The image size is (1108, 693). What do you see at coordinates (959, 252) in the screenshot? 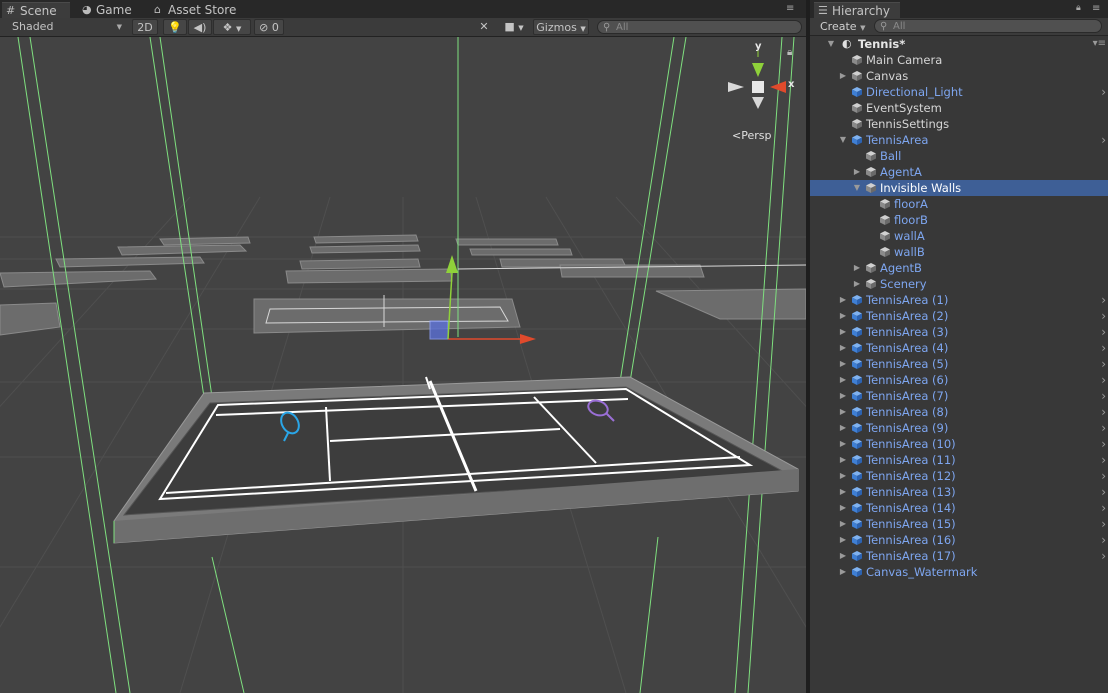
I see `hierarchy-row: wallB` at bounding box center [959, 252].